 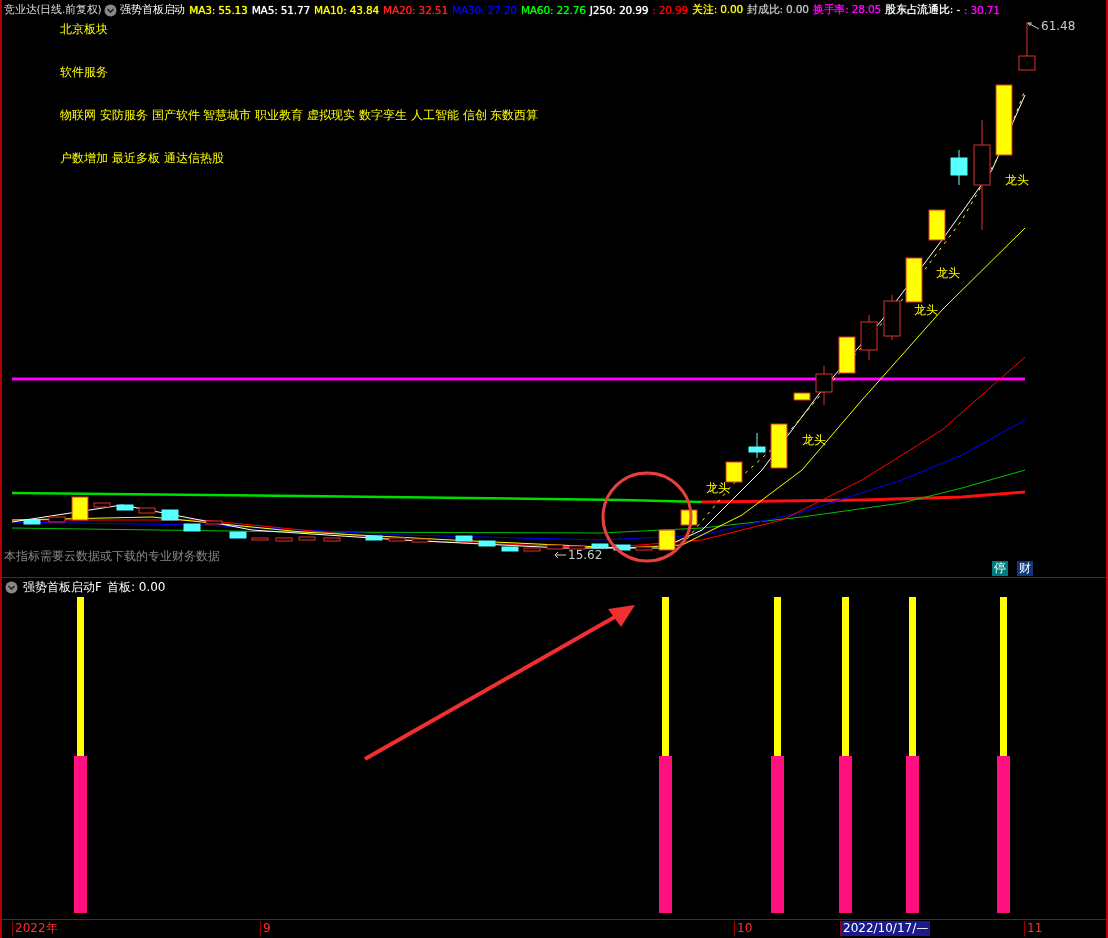 What do you see at coordinates (153, 10) in the screenshot?
I see `indicator-name: 强势首板启动` at bounding box center [153, 10].